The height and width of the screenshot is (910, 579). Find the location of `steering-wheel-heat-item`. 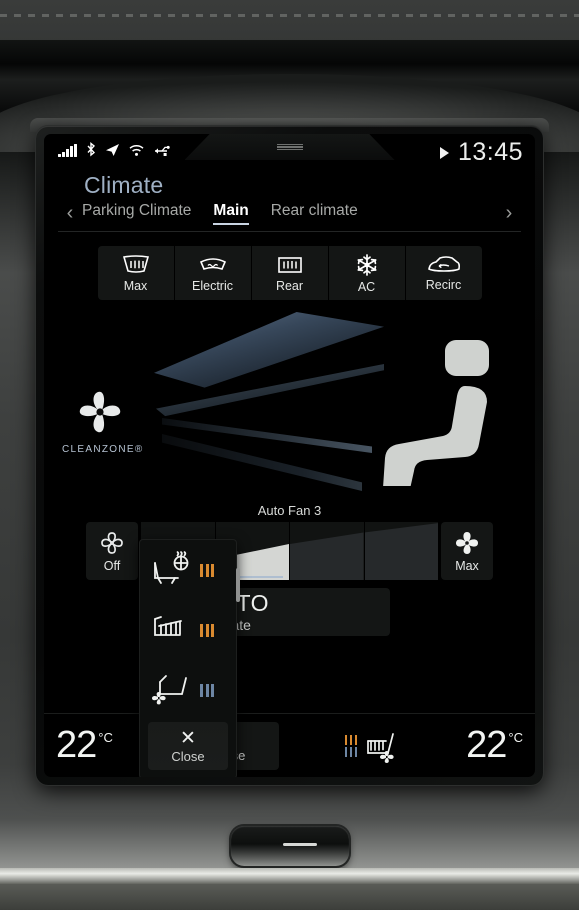

steering-wheel-heat-item is located at coordinates (188, 570).